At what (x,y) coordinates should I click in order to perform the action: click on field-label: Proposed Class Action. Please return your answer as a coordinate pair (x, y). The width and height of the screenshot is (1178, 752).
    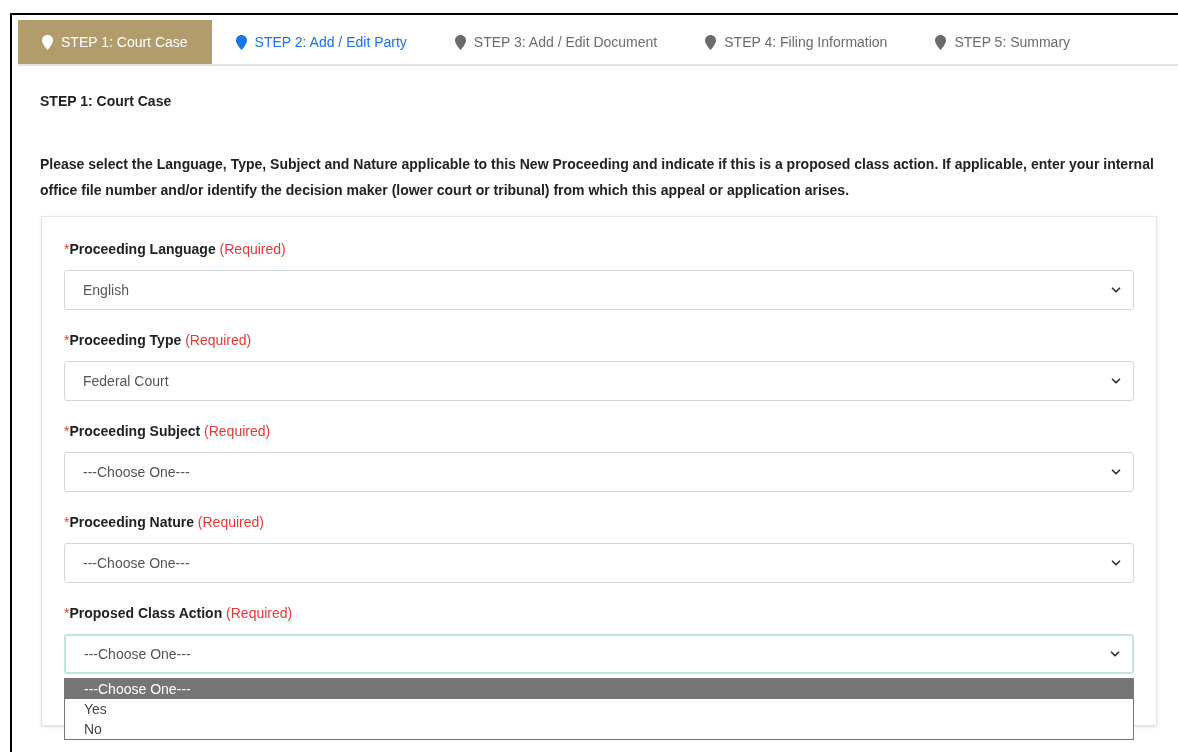
    Looking at the image, I should click on (146, 613).